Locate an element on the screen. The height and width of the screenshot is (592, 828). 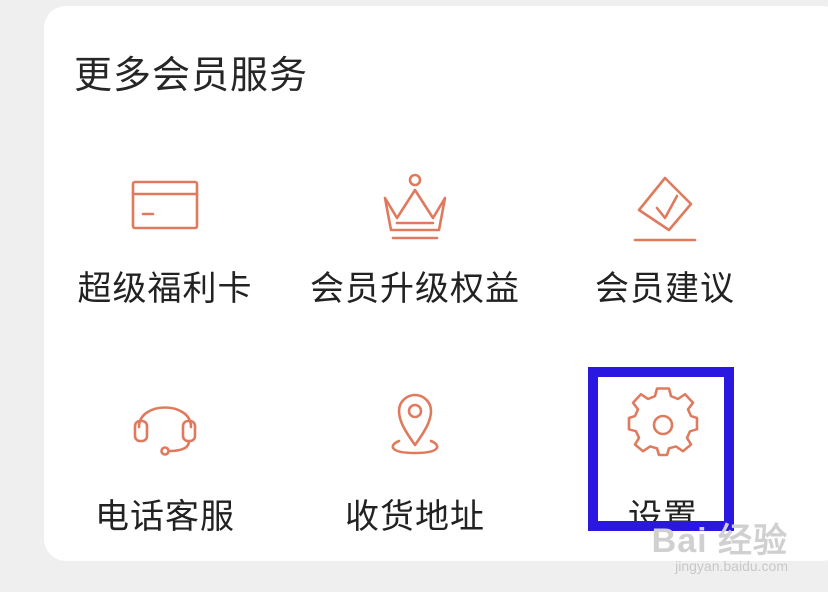
section-title: 更多会员服务 is located at coordinates (191, 75).